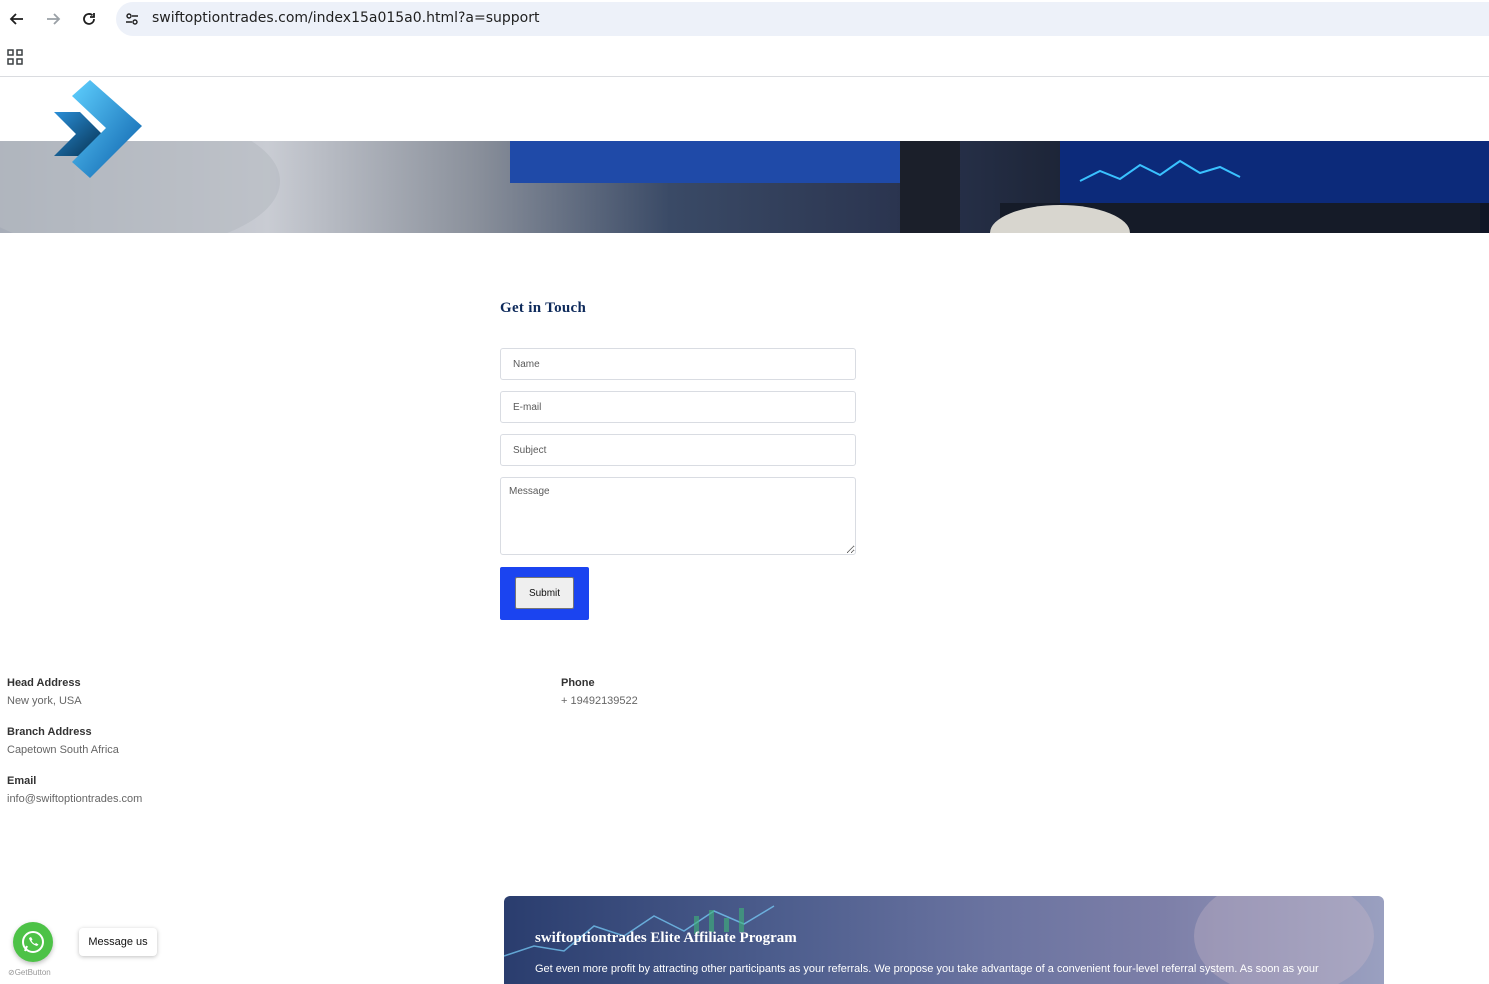 This screenshot has height=984, width=1489. I want to click on submit-button: Submit, so click(544, 593).